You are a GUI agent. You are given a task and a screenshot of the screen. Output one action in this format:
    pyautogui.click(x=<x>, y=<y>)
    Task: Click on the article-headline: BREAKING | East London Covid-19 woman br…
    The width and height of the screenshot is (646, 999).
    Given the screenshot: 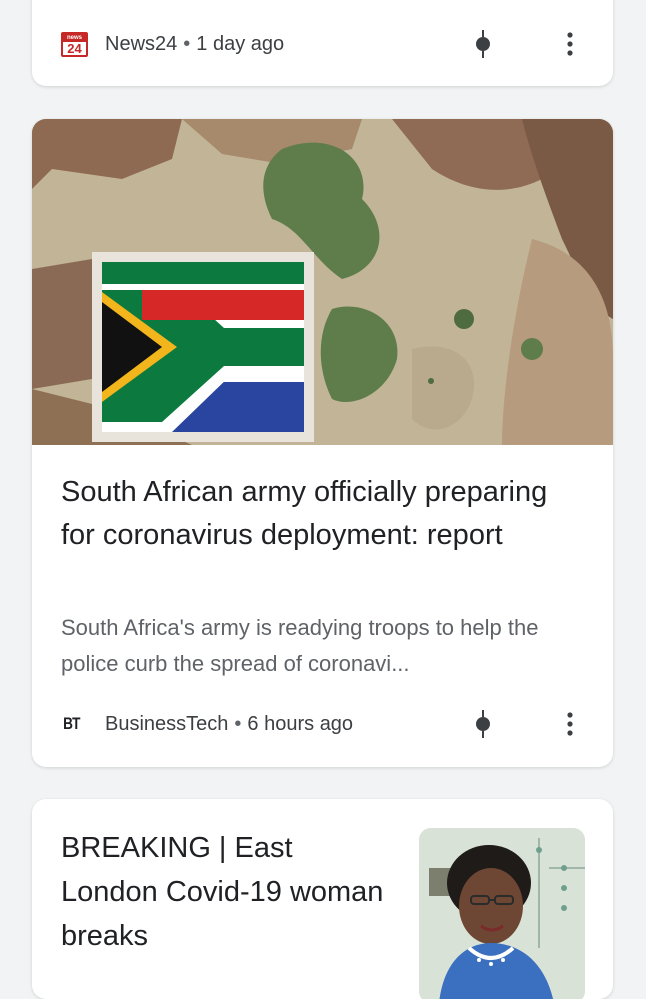 What is the action you would take?
    pyautogui.click(x=226, y=892)
    